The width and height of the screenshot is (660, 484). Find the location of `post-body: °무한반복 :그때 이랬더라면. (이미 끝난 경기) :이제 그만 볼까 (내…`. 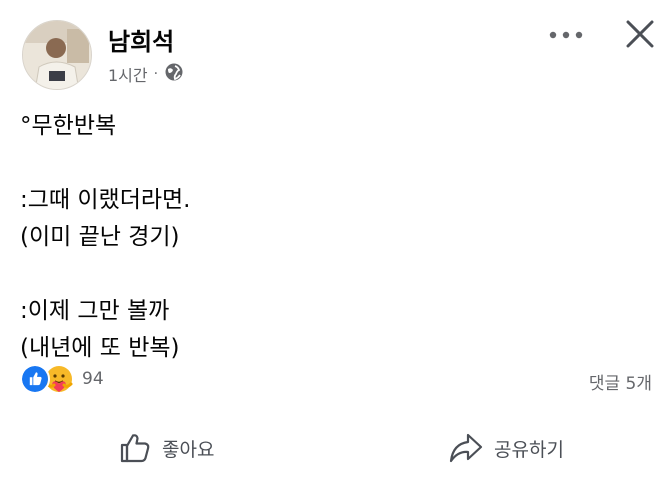

post-body: °무한반복 :그때 이랬더라면. (이미 끝난 경기) :이제 그만 볼까 (내… is located at coordinates (105, 237).